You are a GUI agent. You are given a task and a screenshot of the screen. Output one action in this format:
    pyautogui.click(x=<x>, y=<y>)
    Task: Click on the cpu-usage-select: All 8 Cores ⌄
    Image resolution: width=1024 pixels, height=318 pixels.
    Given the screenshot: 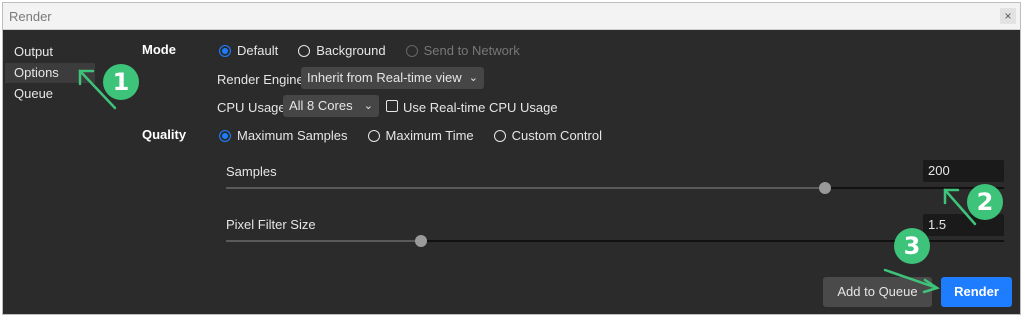 What is the action you would take?
    pyautogui.click(x=331, y=106)
    